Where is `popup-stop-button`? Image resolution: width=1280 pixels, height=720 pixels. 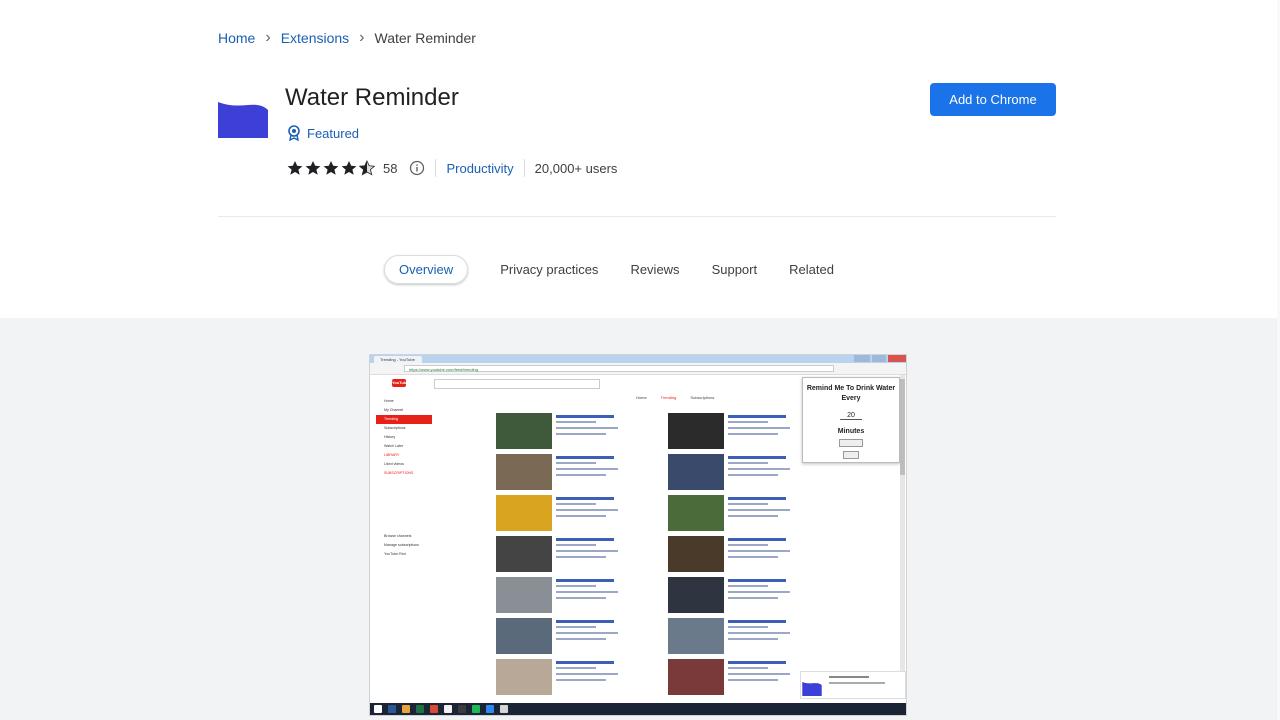 popup-stop-button is located at coordinates (851, 455).